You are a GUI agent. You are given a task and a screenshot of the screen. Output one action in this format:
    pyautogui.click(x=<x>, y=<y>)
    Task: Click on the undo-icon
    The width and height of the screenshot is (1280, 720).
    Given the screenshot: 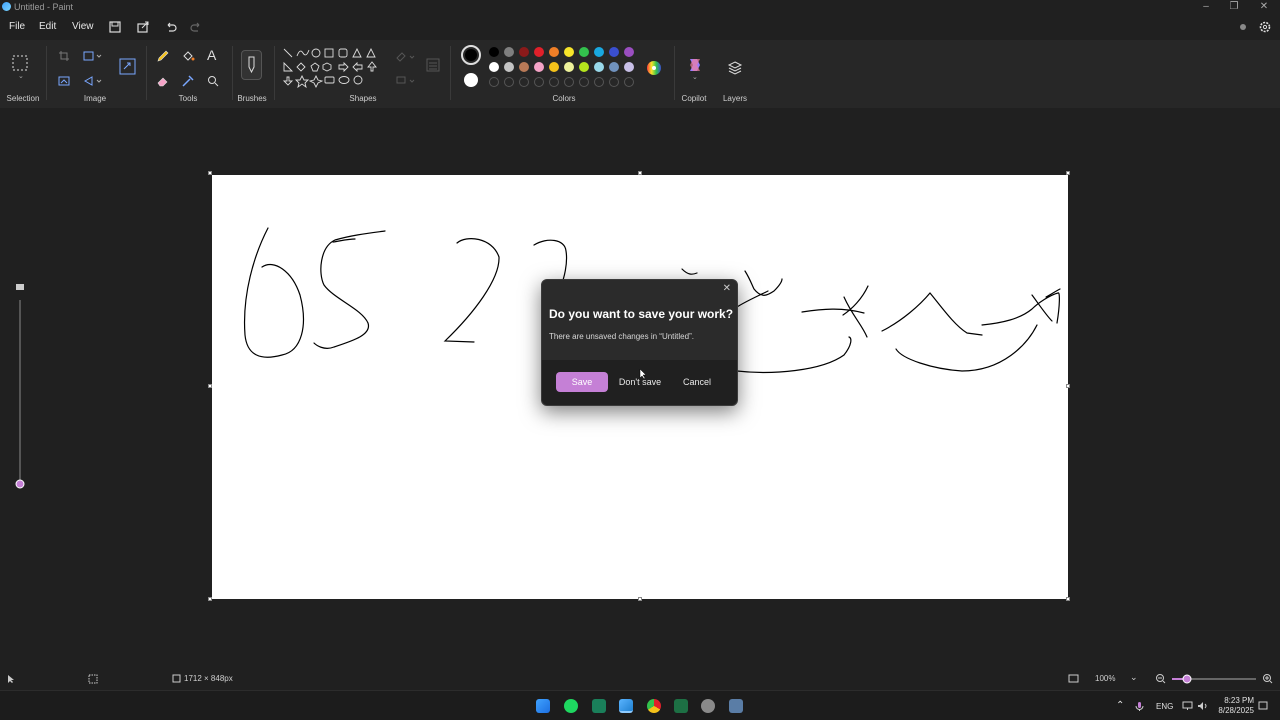 What is the action you would take?
    pyautogui.click(x=171, y=27)
    